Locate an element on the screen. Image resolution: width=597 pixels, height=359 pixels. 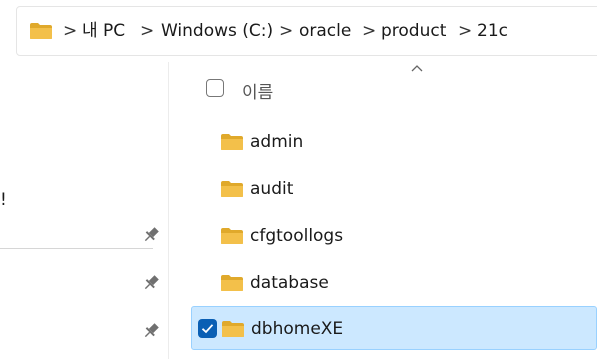
nav-item-truncated: ! is located at coordinates (3, 200).